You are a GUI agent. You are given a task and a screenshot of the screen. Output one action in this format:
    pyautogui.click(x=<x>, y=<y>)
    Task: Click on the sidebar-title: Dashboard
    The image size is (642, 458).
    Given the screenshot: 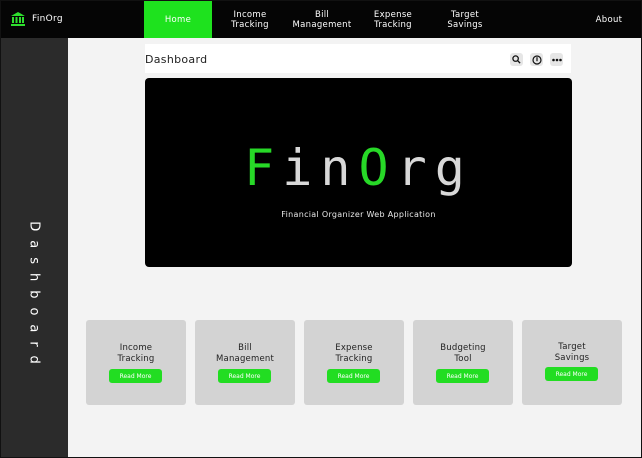 What is the action you would take?
    pyautogui.click(x=34, y=297)
    